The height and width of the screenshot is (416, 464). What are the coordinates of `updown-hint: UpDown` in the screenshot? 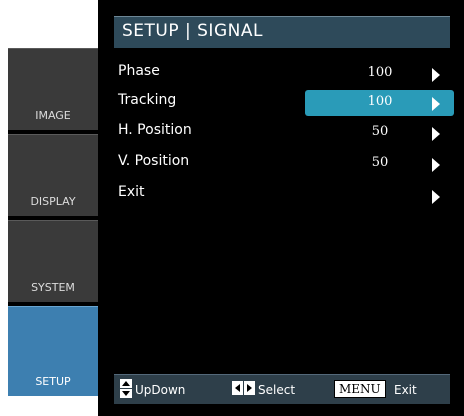 It's located at (159, 389).